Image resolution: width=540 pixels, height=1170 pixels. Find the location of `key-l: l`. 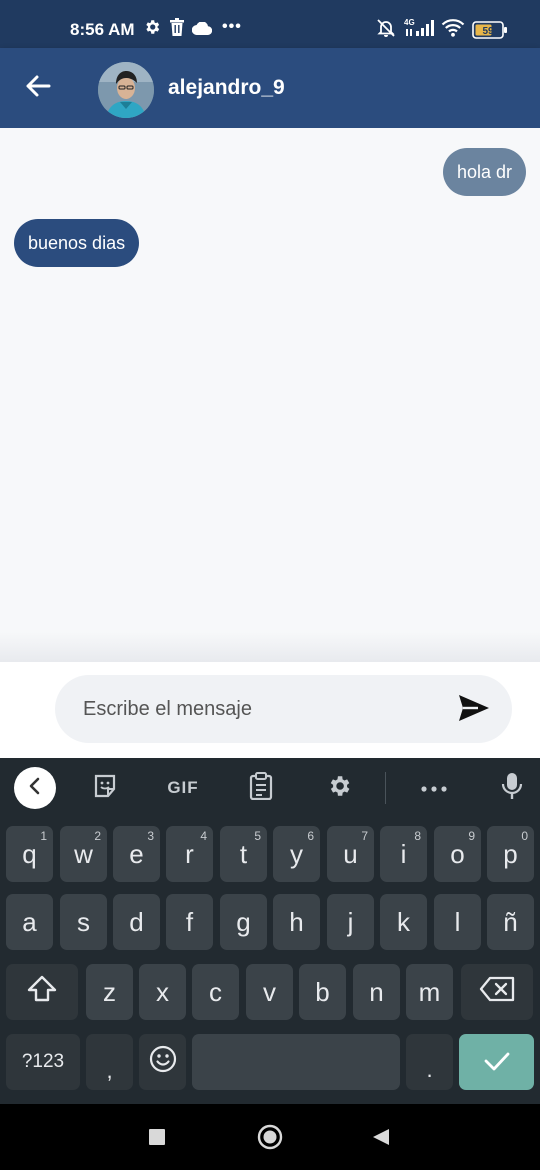

key-l: l is located at coordinates (457, 922).